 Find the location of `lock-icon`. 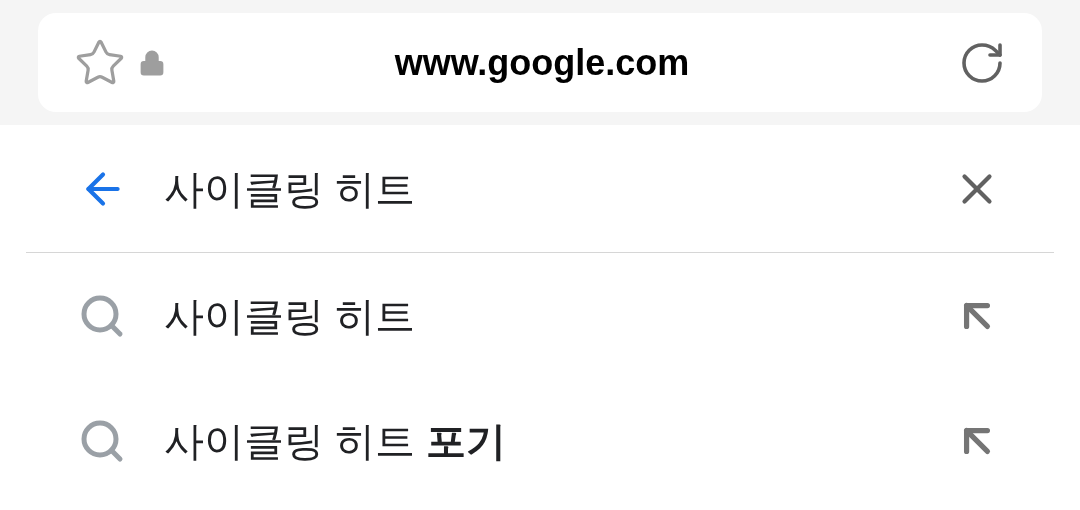

lock-icon is located at coordinates (152, 62).